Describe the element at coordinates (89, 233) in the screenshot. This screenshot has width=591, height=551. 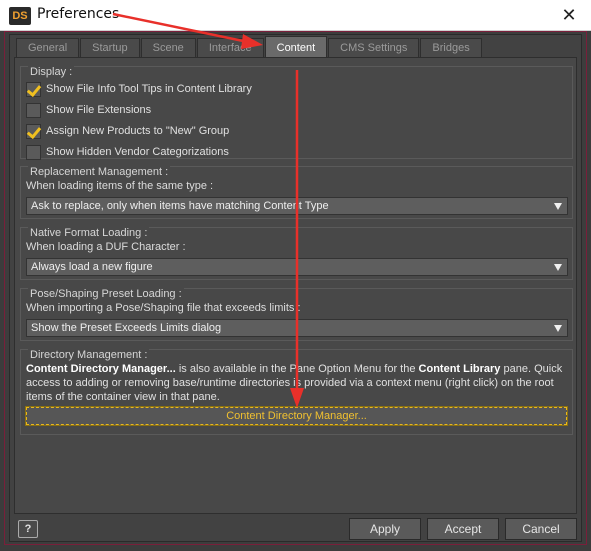
I see `native-format-group-title: Native Format Loading :` at that location.